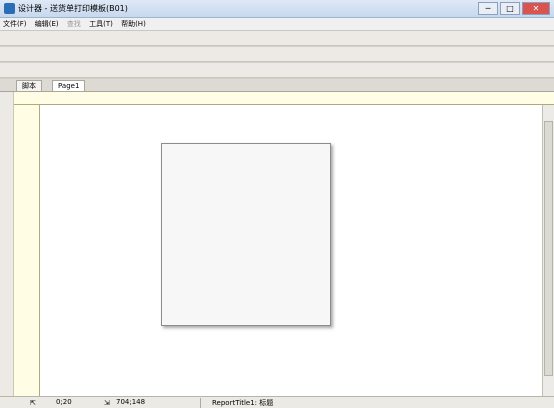 The image size is (554, 408). What do you see at coordinates (536, 8) in the screenshot?
I see `close-button: ✕` at bounding box center [536, 8].